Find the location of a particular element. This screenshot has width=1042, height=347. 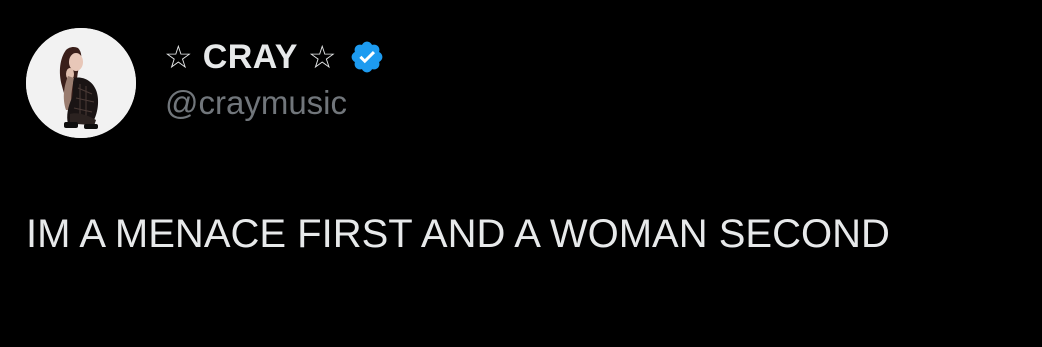

avatar-image is located at coordinates (81, 83).